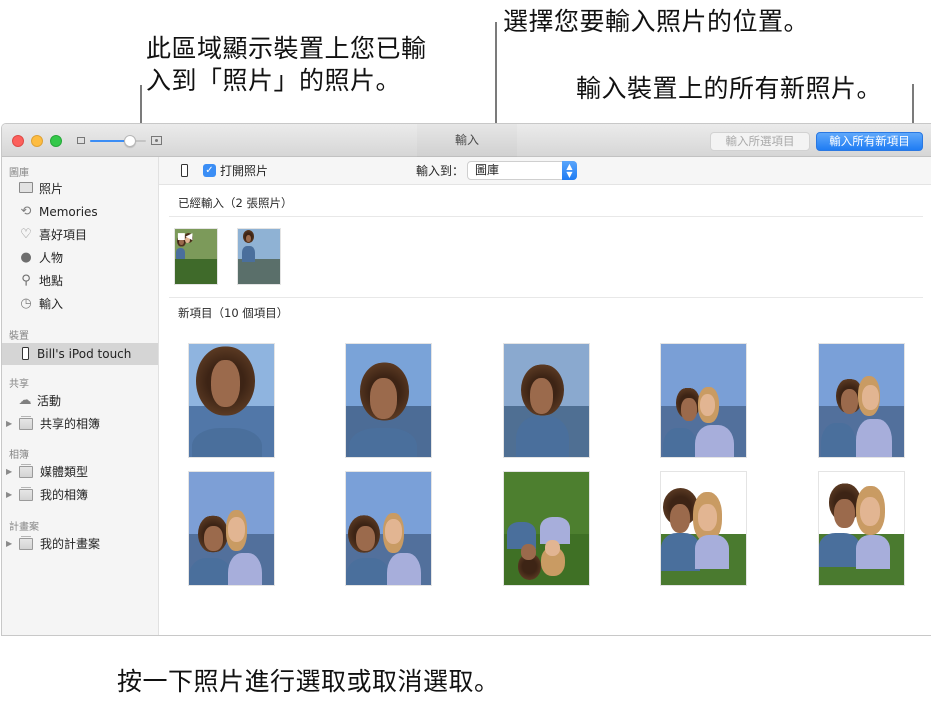 The width and height of the screenshot is (931, 708). Describe the element at coordinates (80, 401) in the screenshot. I see `sidebar-item-activity: ☁ 活動` at that location.